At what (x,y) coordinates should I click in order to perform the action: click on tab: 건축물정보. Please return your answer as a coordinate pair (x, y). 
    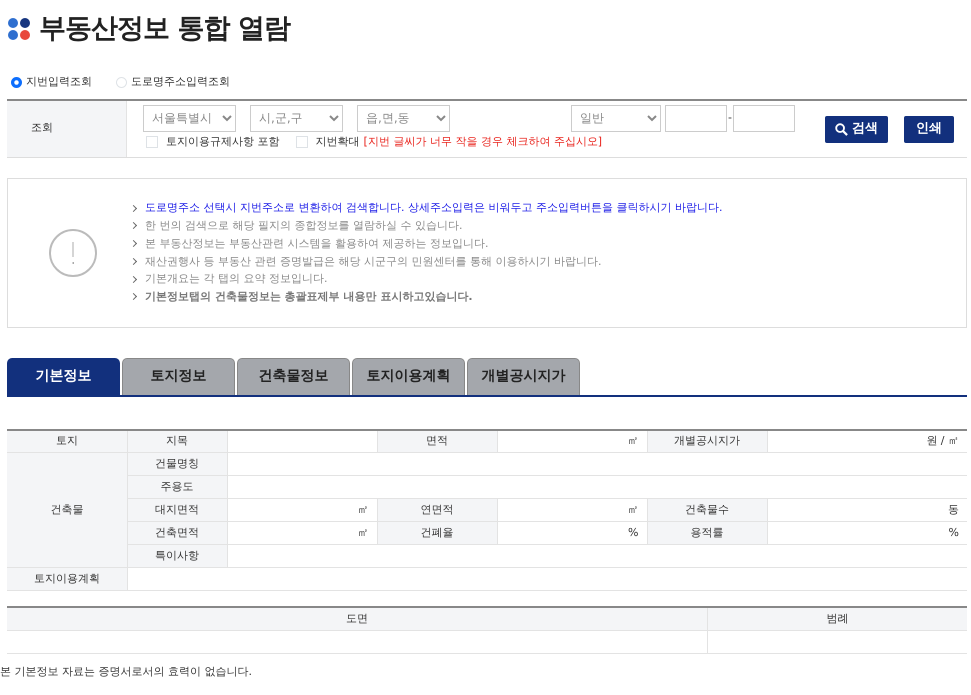
    Looking at the image, I should click on (293, 376).